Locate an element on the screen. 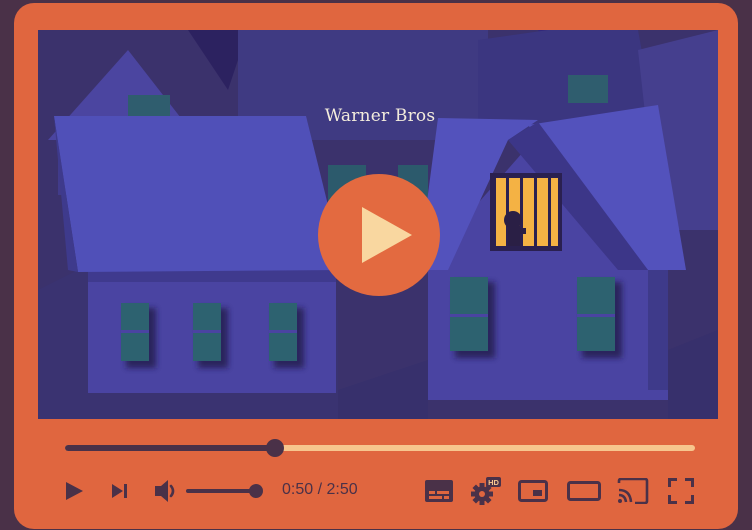 This screenshot has width=752, height=530. cast-button is located at coordinates (633, 491).